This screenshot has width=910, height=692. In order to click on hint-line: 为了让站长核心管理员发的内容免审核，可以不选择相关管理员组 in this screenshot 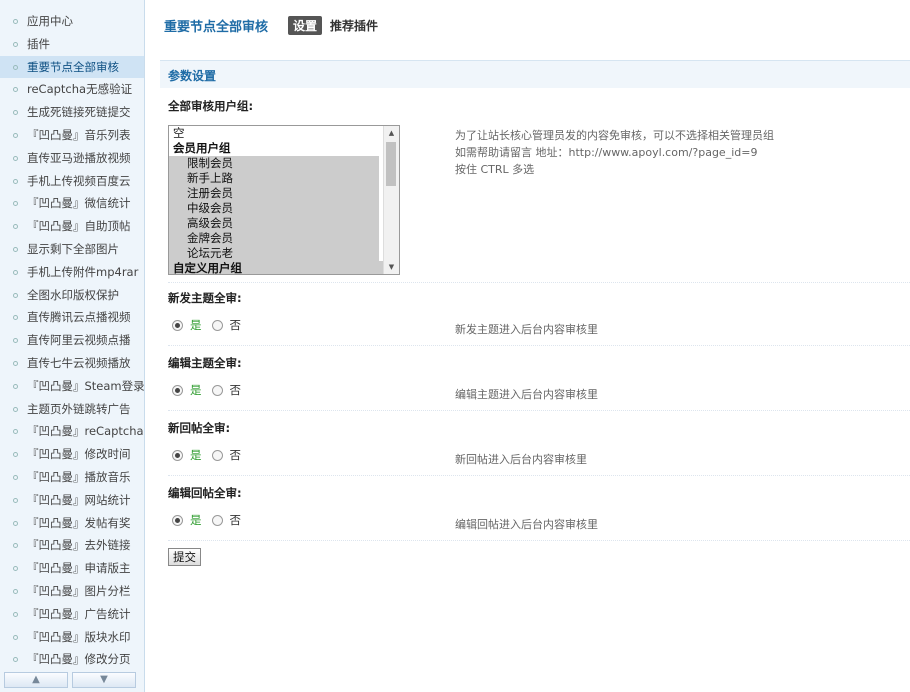, I will do `click(614, 135)`.